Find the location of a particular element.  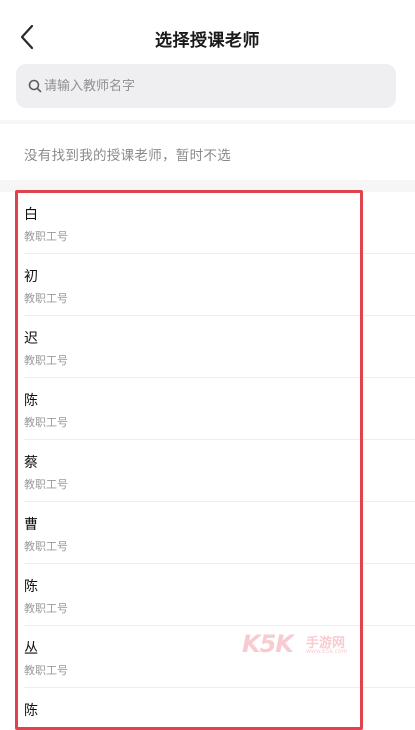

skip-teacher-label: 没有找到我的授课老师，暂时不选 is located at coordinates (127, 156).